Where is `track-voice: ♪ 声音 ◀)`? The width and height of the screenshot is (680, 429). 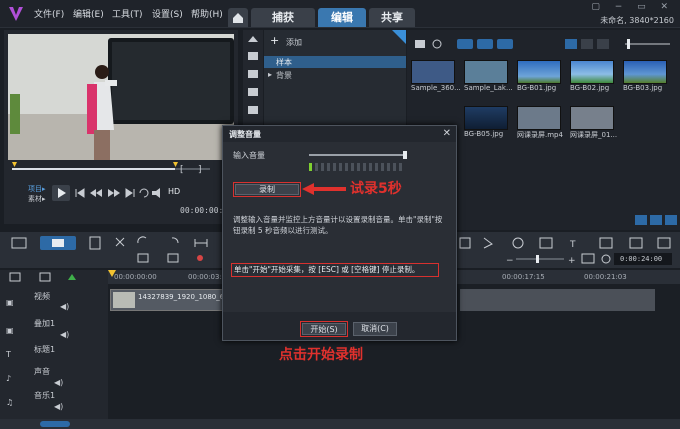 track-voice: ♪ 声音 ◀) is located at coordinates (54, 379).